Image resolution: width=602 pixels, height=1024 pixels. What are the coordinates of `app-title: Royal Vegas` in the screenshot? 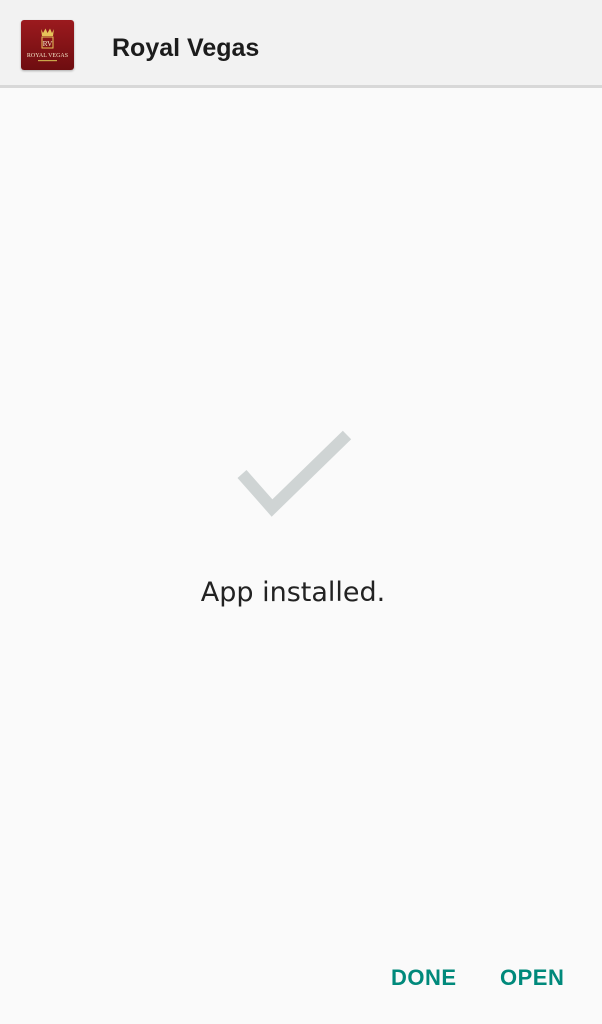 It's located at (186, 48).